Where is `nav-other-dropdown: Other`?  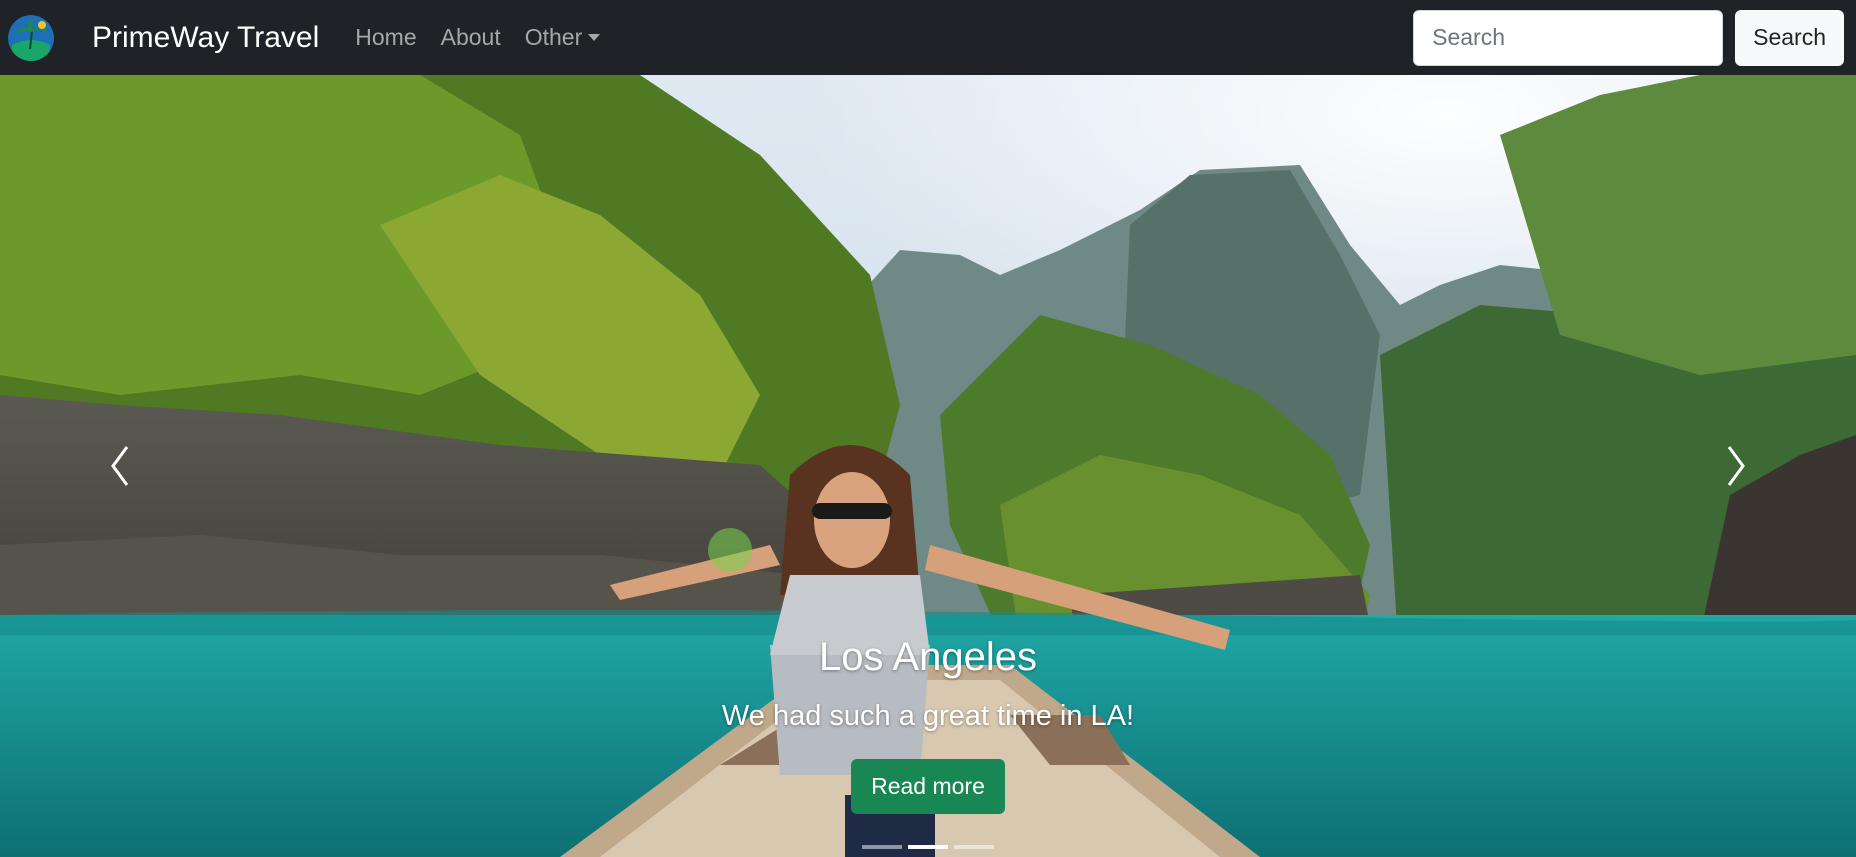
nav-other-dropdown: Other is located at coordinates (563, 37).